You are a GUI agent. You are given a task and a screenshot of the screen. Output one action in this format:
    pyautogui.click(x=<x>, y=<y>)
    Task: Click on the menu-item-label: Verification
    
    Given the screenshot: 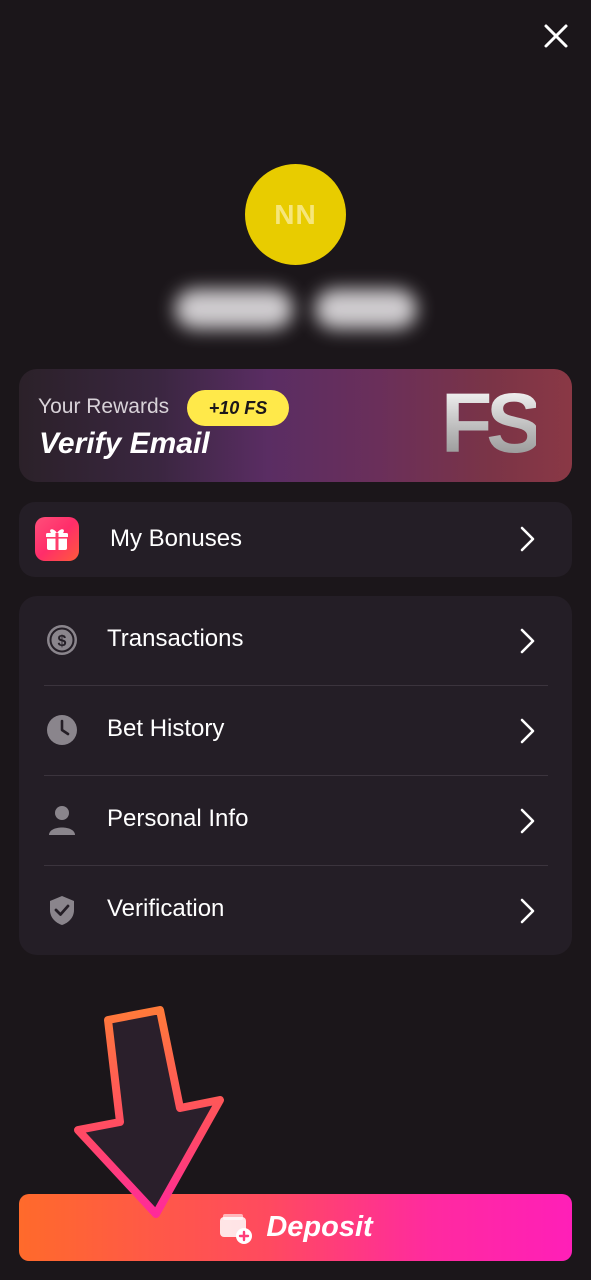 What is the action you would take?
    pyautogui.click(x=166, y=908)
    